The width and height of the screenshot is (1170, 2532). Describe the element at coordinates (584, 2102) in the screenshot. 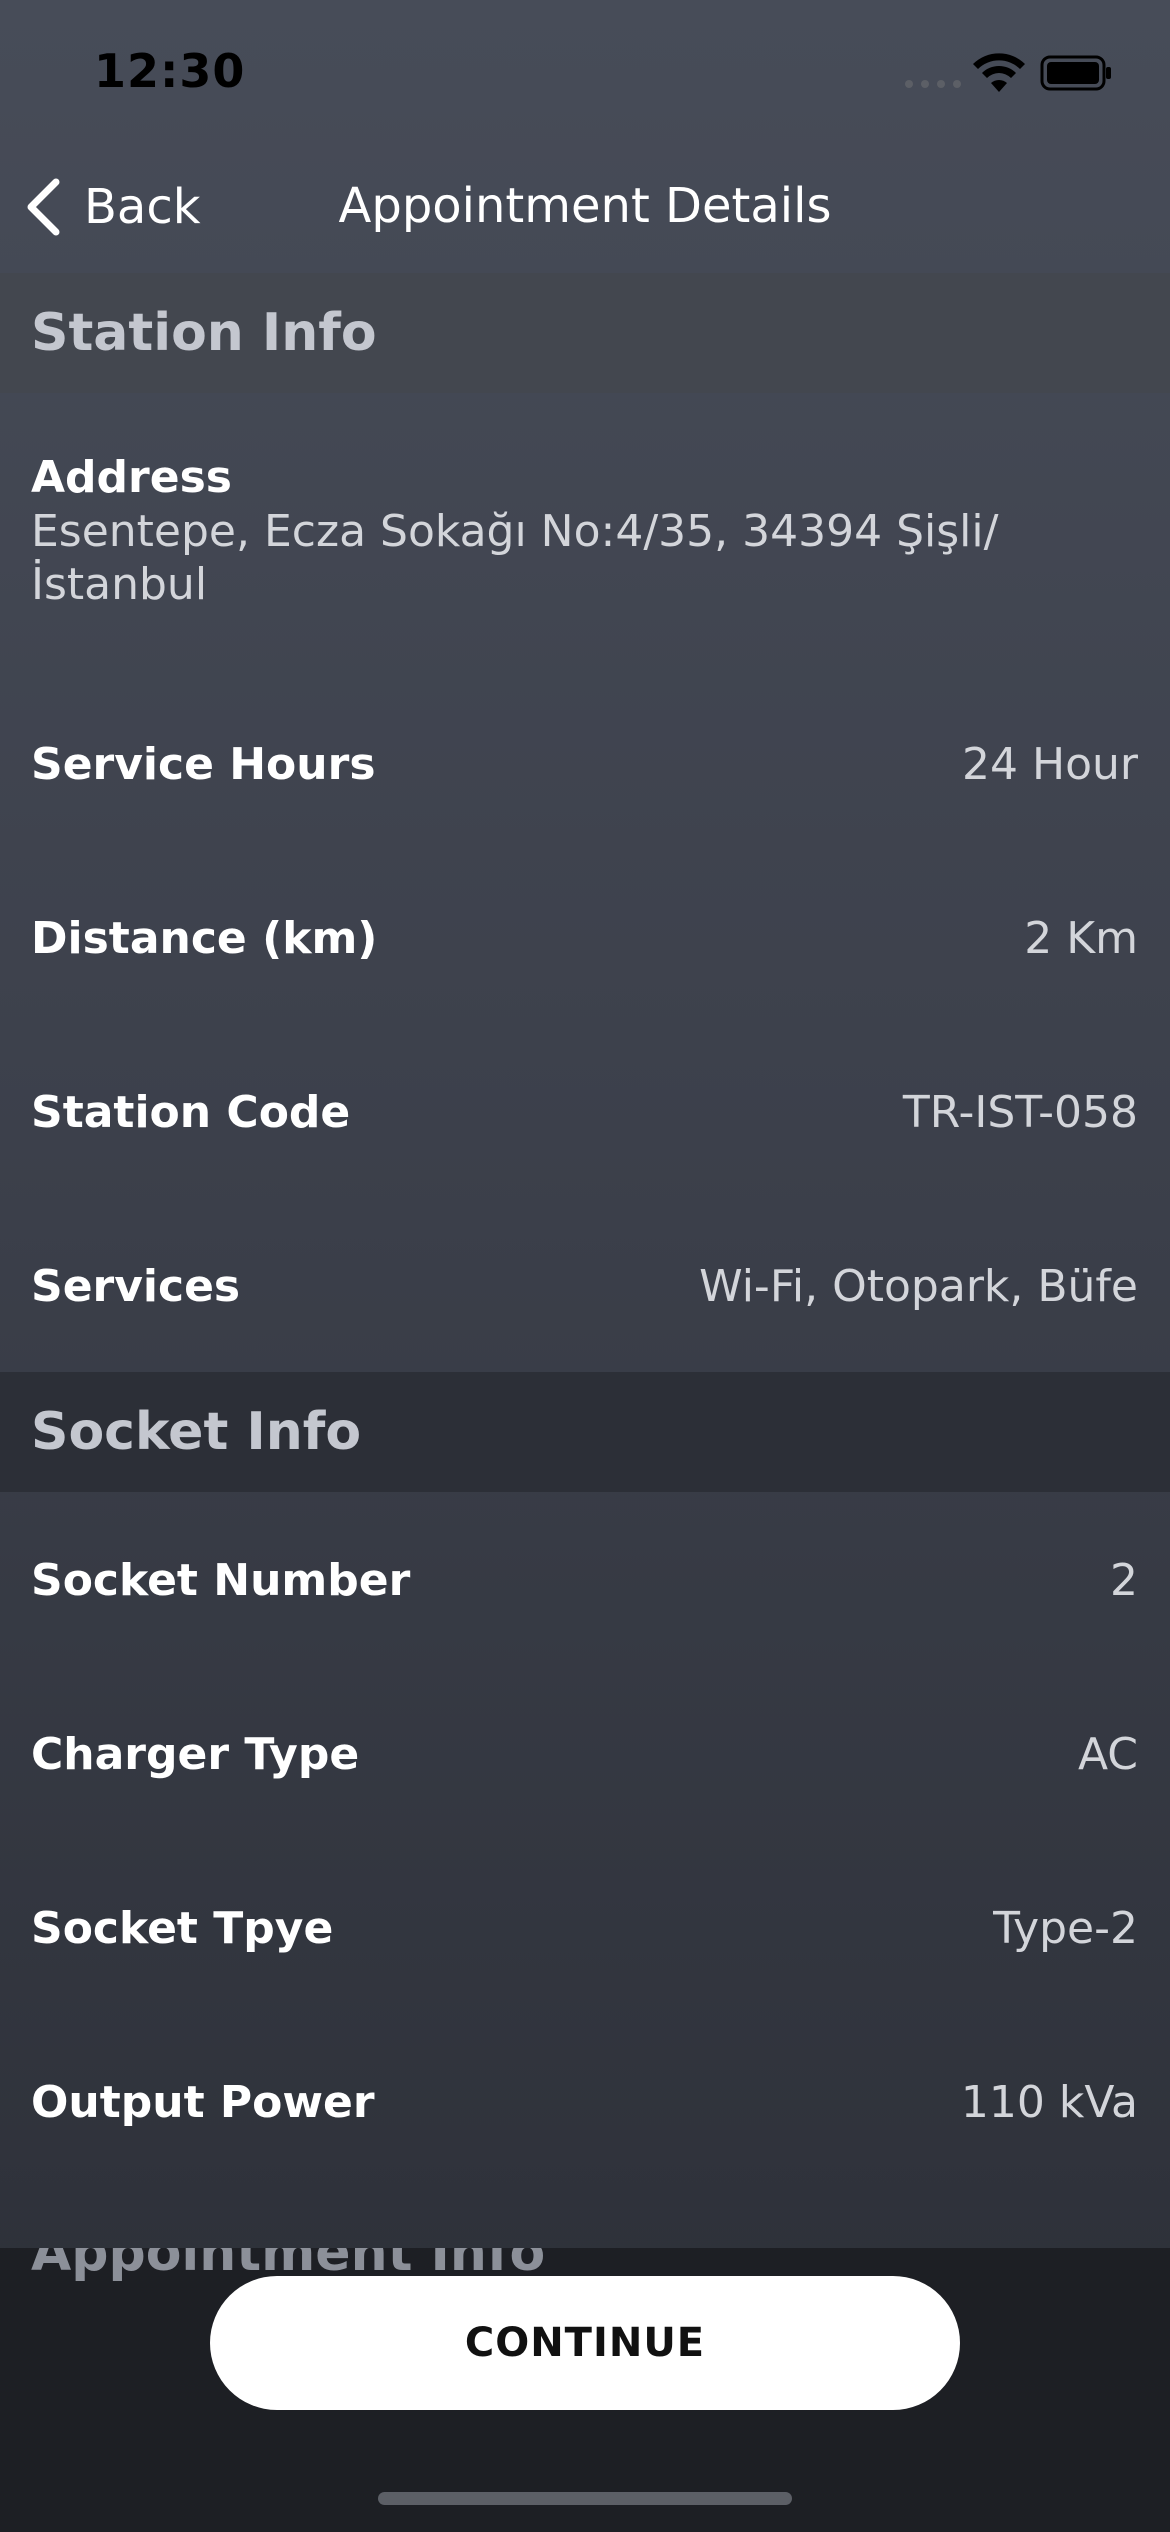

I see `output-power-row: Output Power 110 kVa` at that location.